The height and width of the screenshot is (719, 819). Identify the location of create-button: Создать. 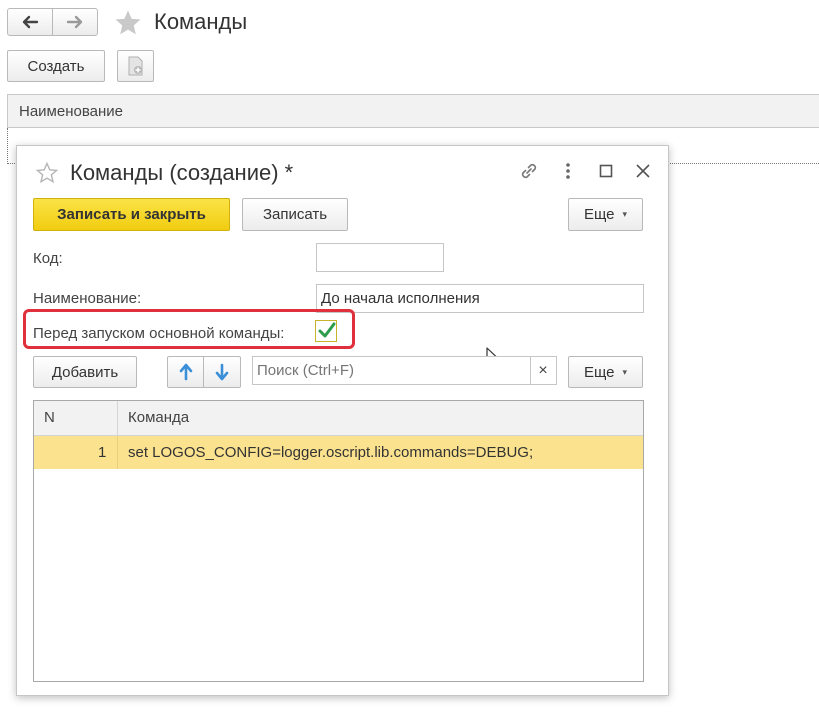
(56, 66).